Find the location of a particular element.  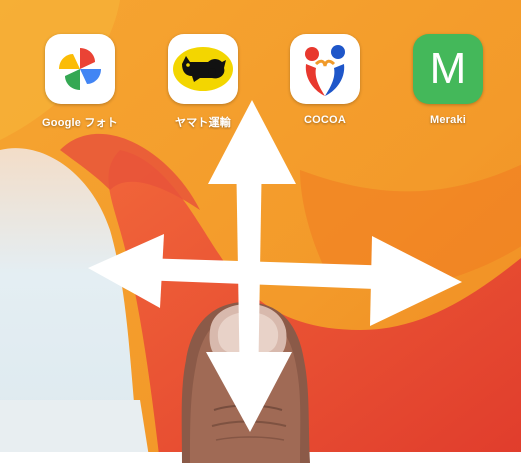

google-photos-icon is located at coordinates (80, 69).